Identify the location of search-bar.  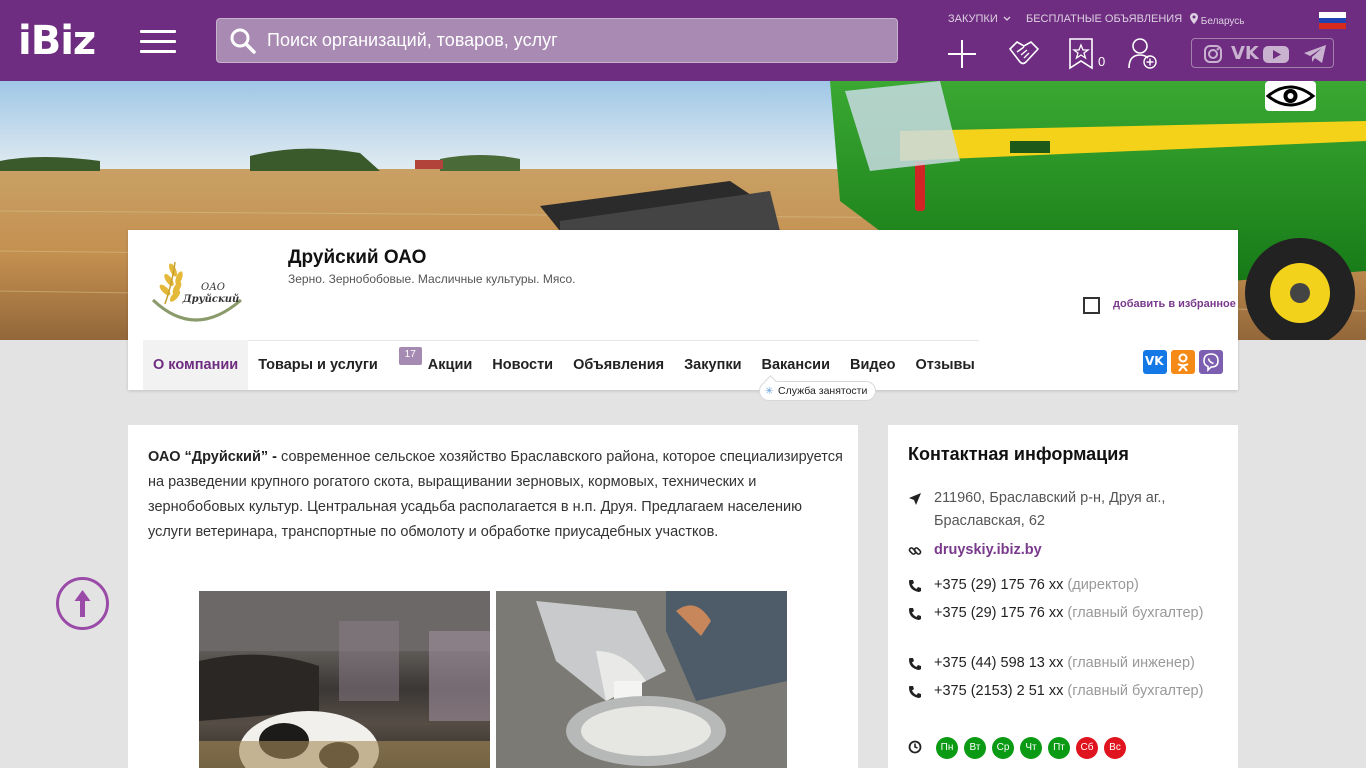
(557, 40).